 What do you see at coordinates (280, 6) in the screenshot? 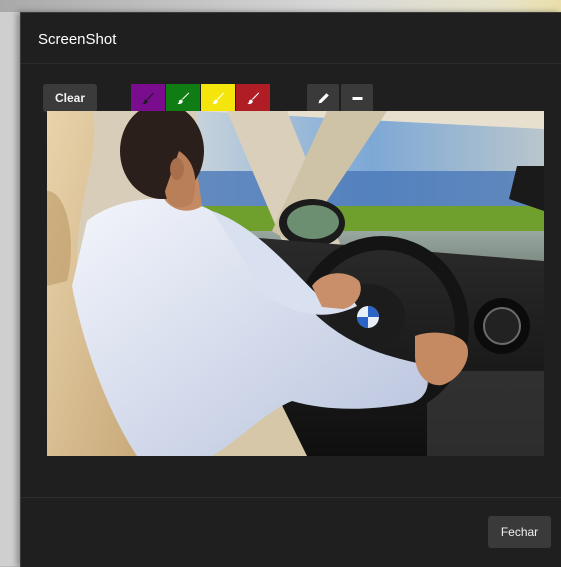
I see `page-backdrop-strip` at bounding box center [280, 6].